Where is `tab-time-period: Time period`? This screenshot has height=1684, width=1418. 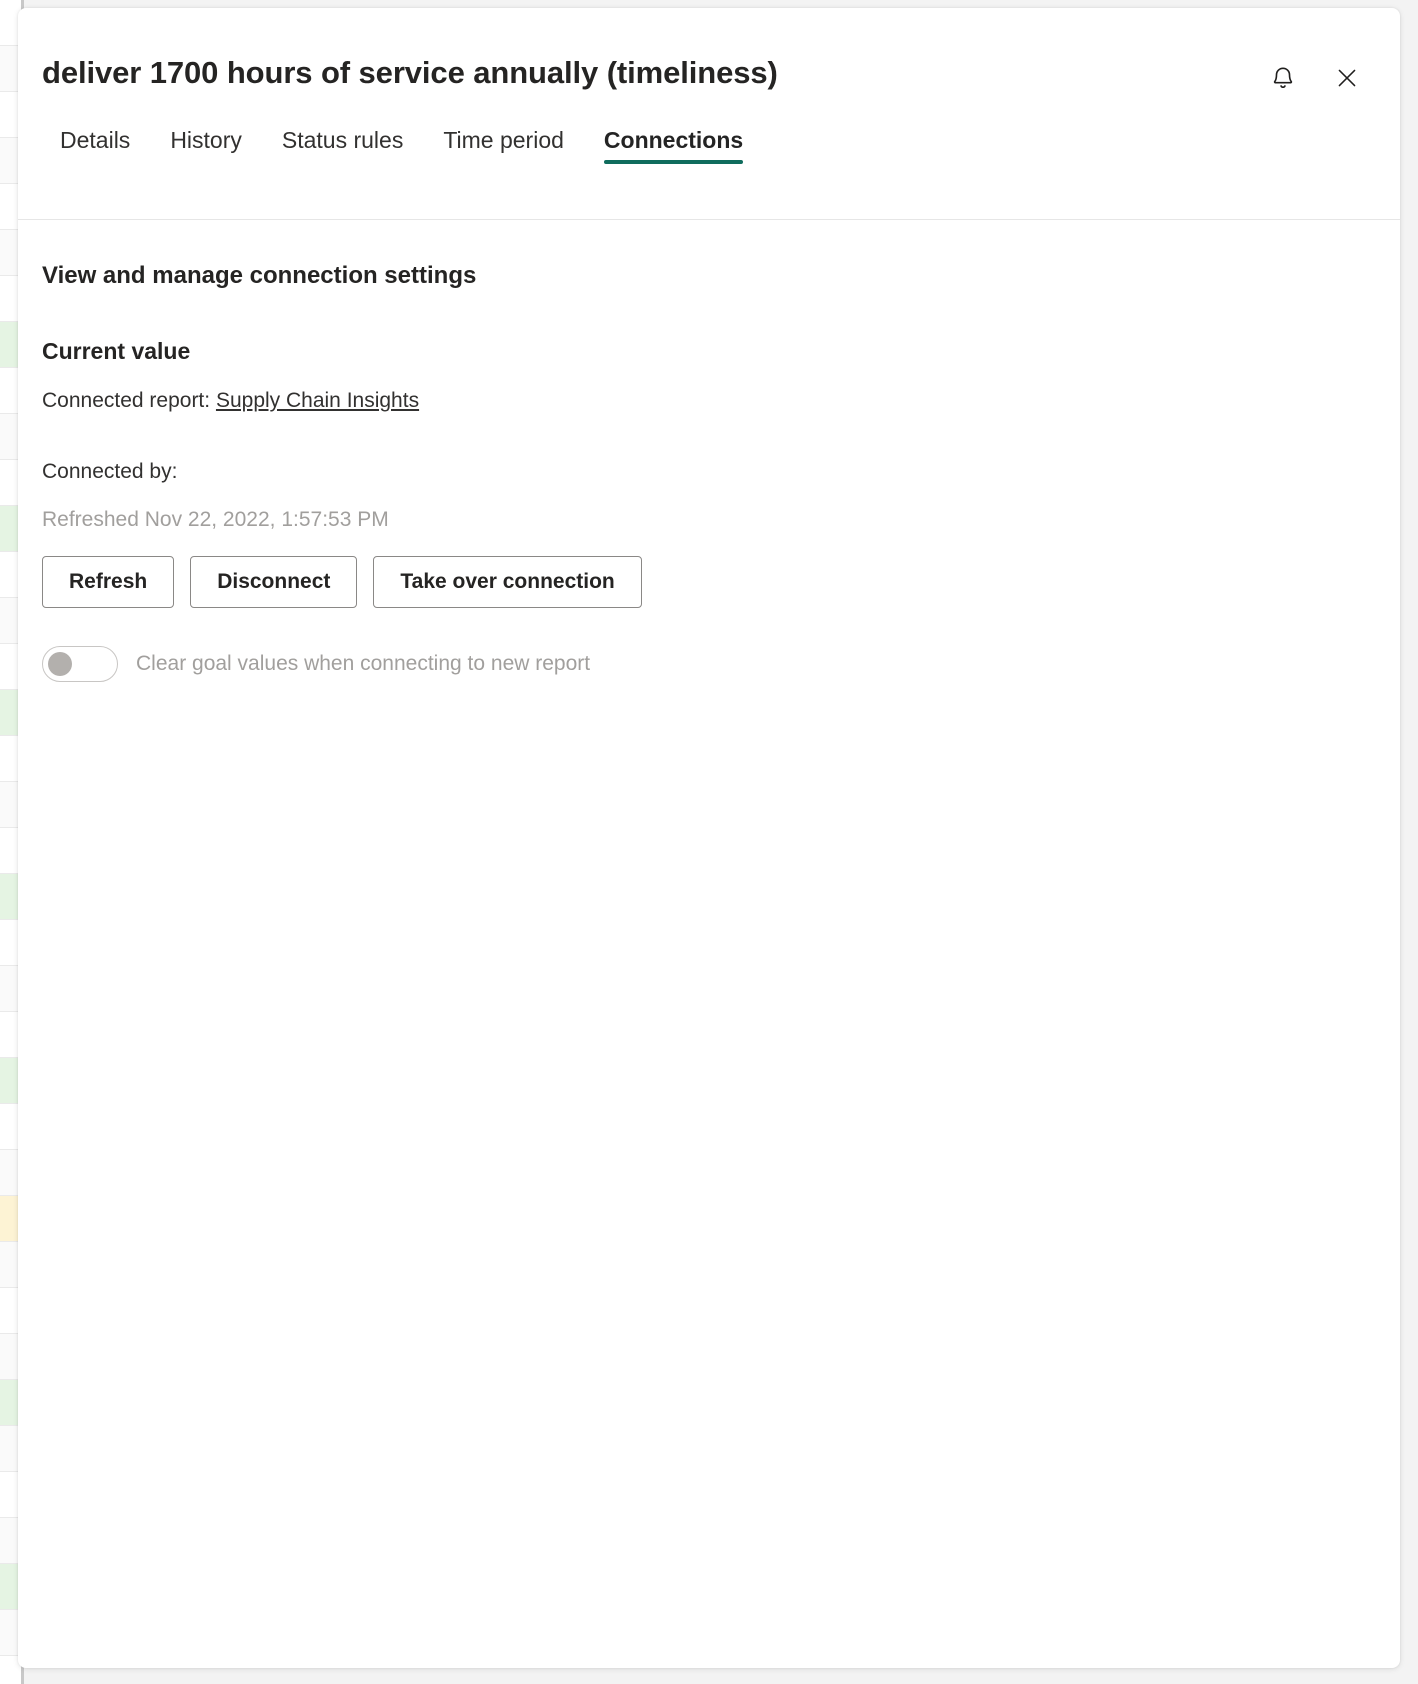 tab-time-period: Time period is located at coordinates (503, 145).